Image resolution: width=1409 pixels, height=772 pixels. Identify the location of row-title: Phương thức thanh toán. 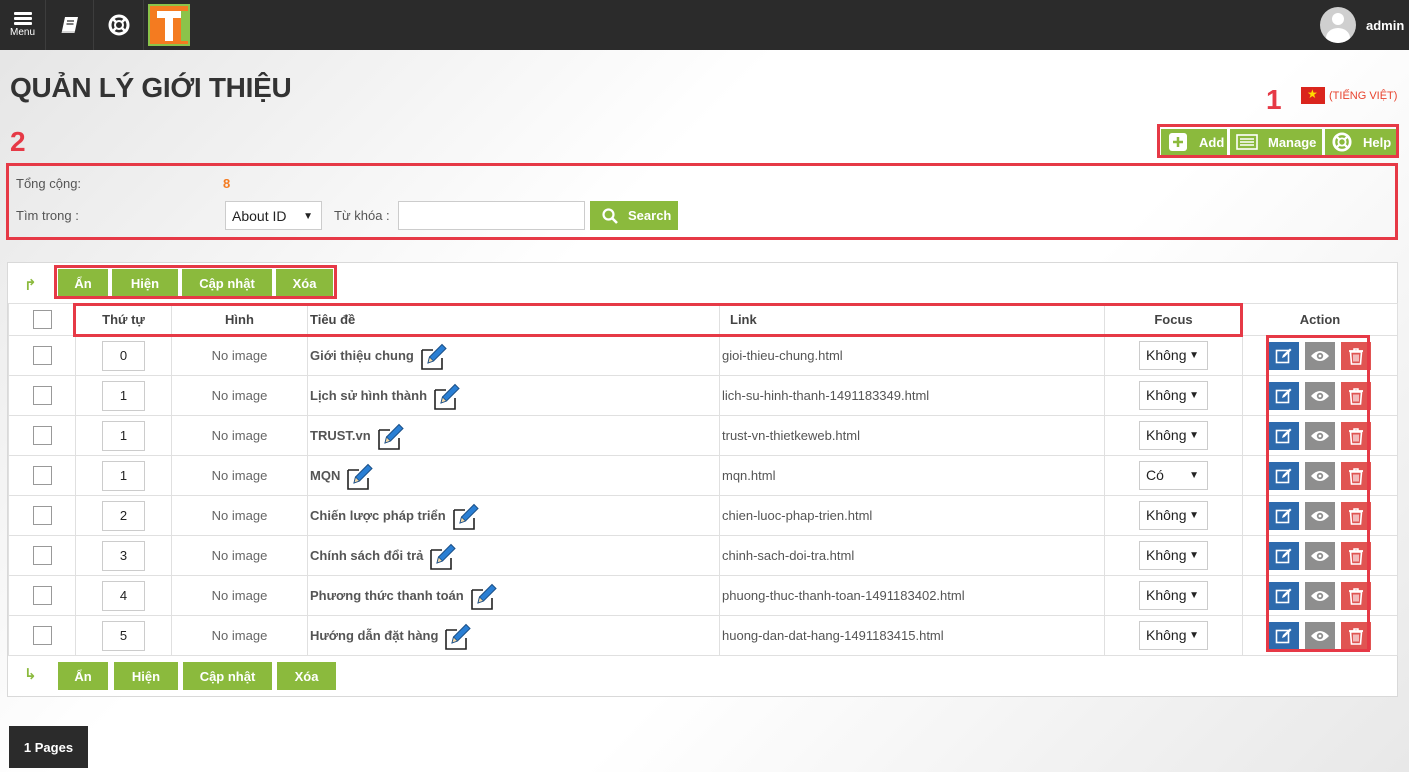
(386, 595).